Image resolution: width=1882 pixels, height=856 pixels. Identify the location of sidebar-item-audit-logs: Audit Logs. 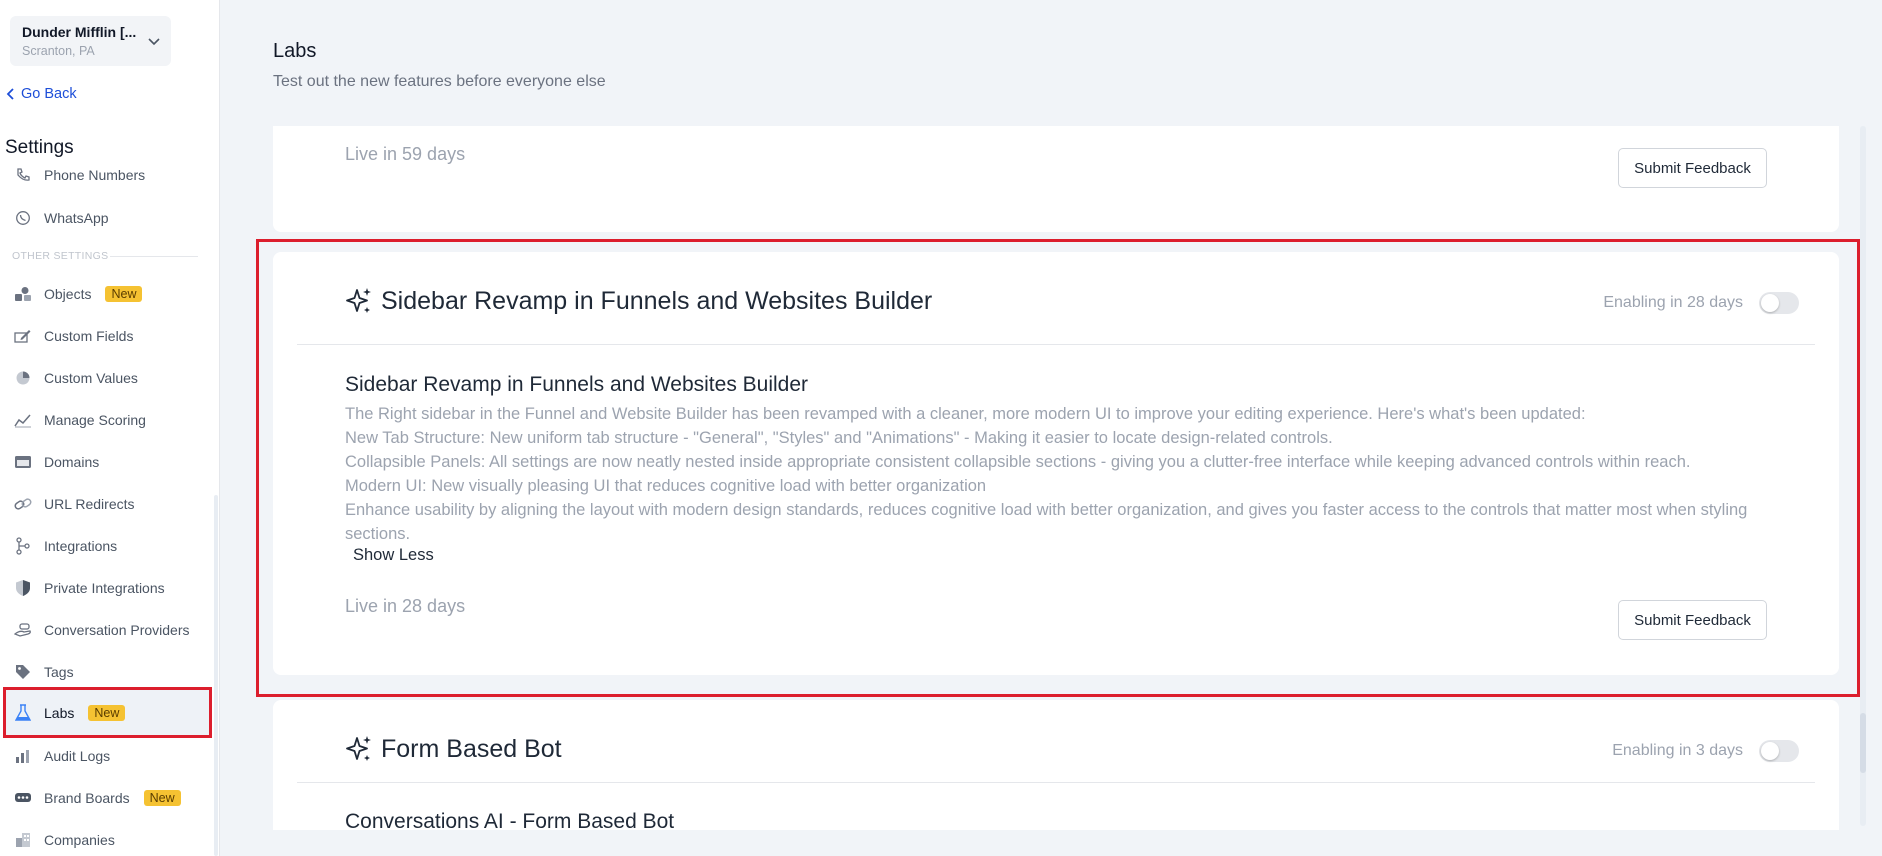
(62, 756).